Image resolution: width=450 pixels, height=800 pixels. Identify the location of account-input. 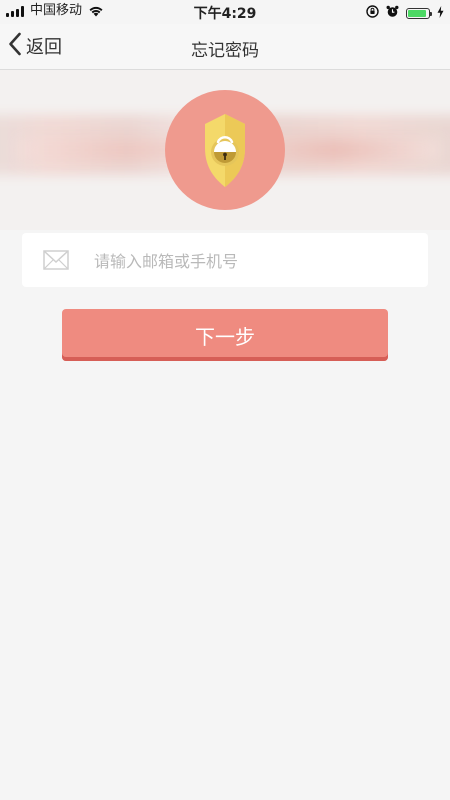
(254, 261).